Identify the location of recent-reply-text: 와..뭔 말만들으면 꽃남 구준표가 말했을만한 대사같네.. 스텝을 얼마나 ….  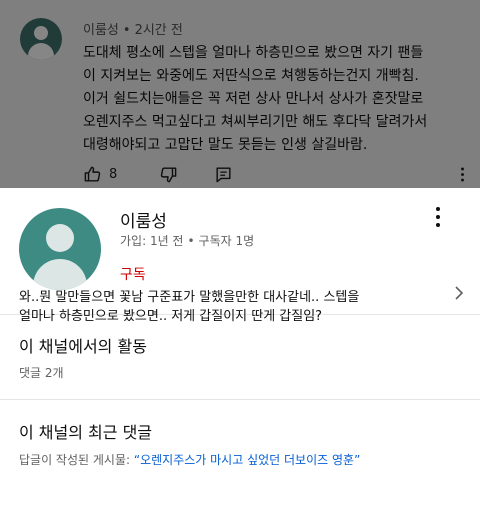
(229, 307).